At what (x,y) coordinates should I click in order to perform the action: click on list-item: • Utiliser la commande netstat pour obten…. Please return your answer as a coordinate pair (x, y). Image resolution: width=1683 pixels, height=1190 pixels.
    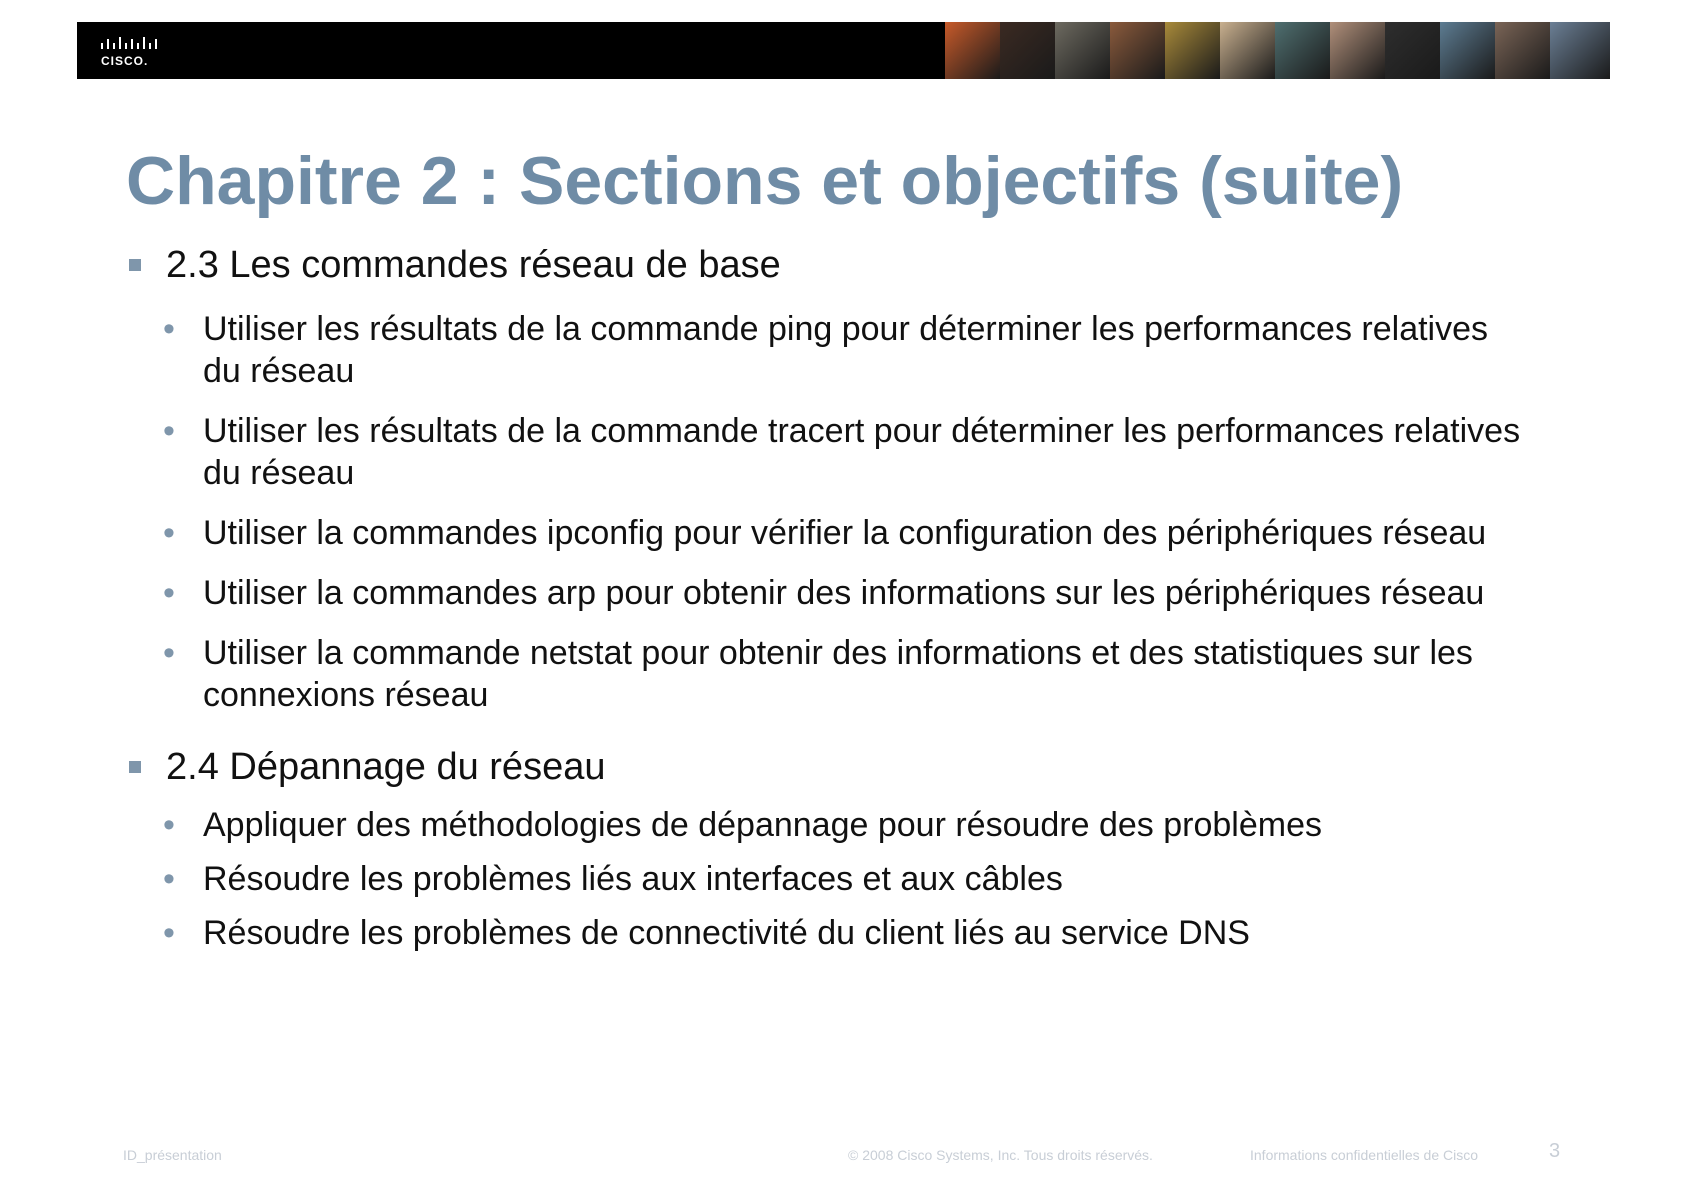
    Looking at the image, I should click on (824, 674).